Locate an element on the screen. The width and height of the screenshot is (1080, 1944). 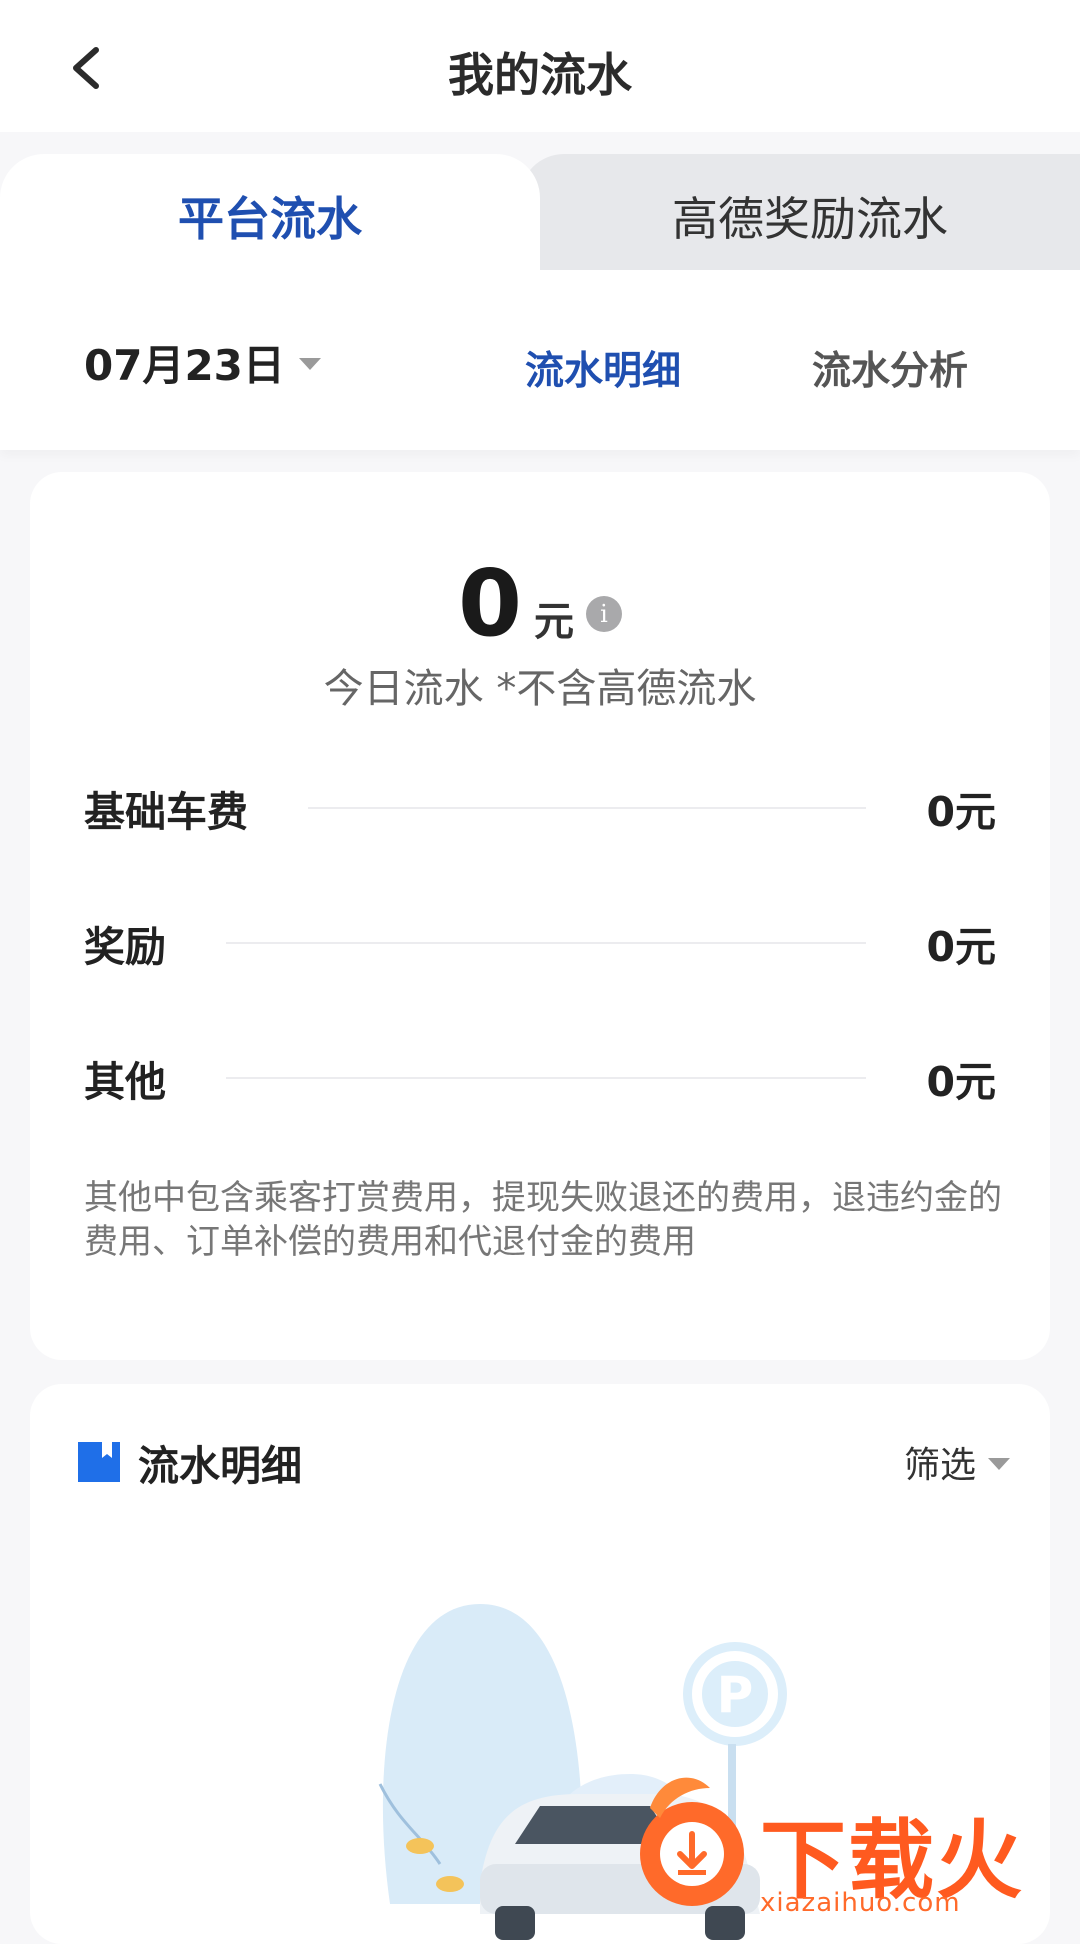
total-amount: 0 元 i is located at coordinates (540, 603).